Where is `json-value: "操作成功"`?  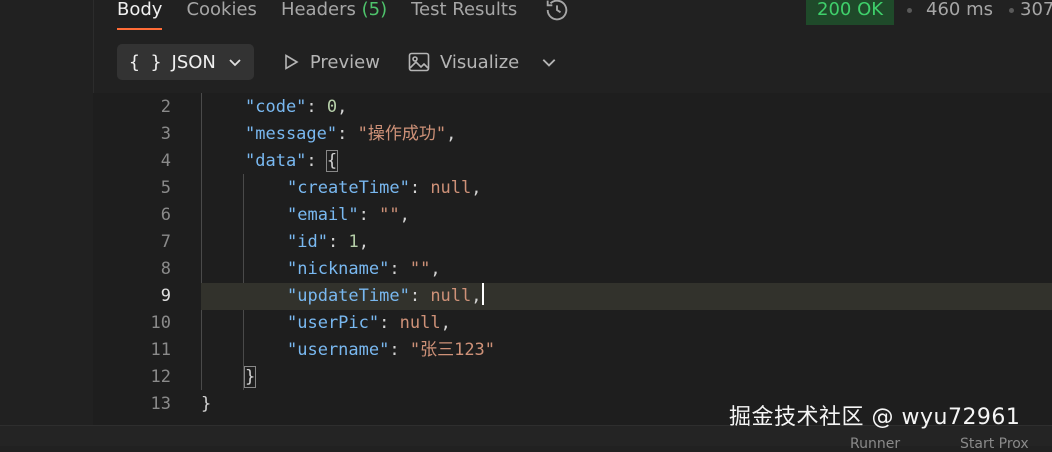 json-value: "操作成功" is located at coordinates (402, 134).